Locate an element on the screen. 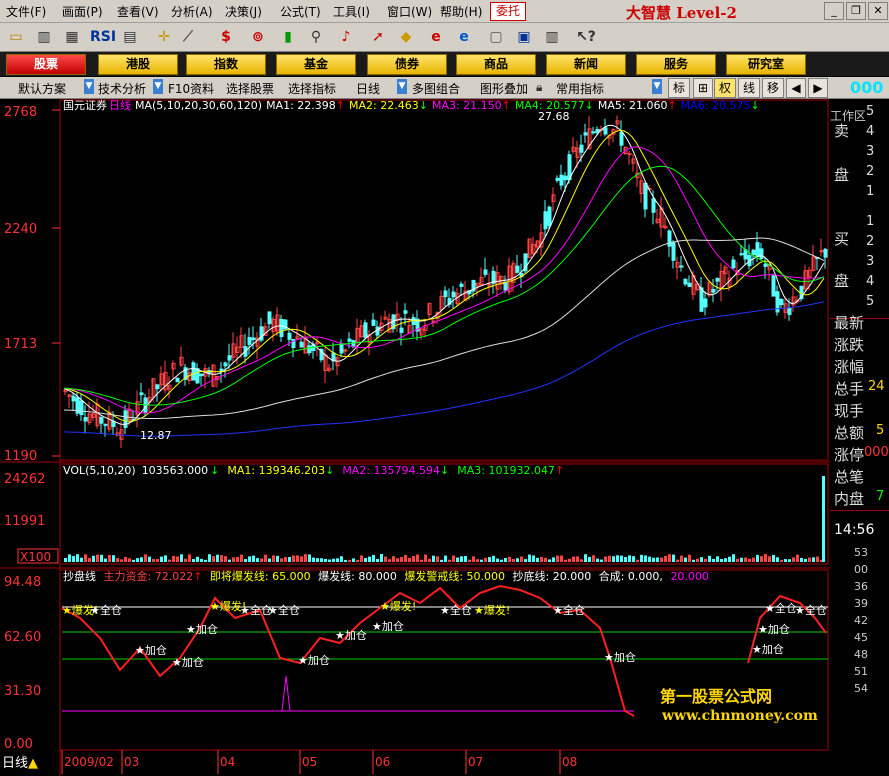 The height and width of the screenshot is (776, 889). trend-arrow-icon: ↑ is located at coordinates (340, 105).